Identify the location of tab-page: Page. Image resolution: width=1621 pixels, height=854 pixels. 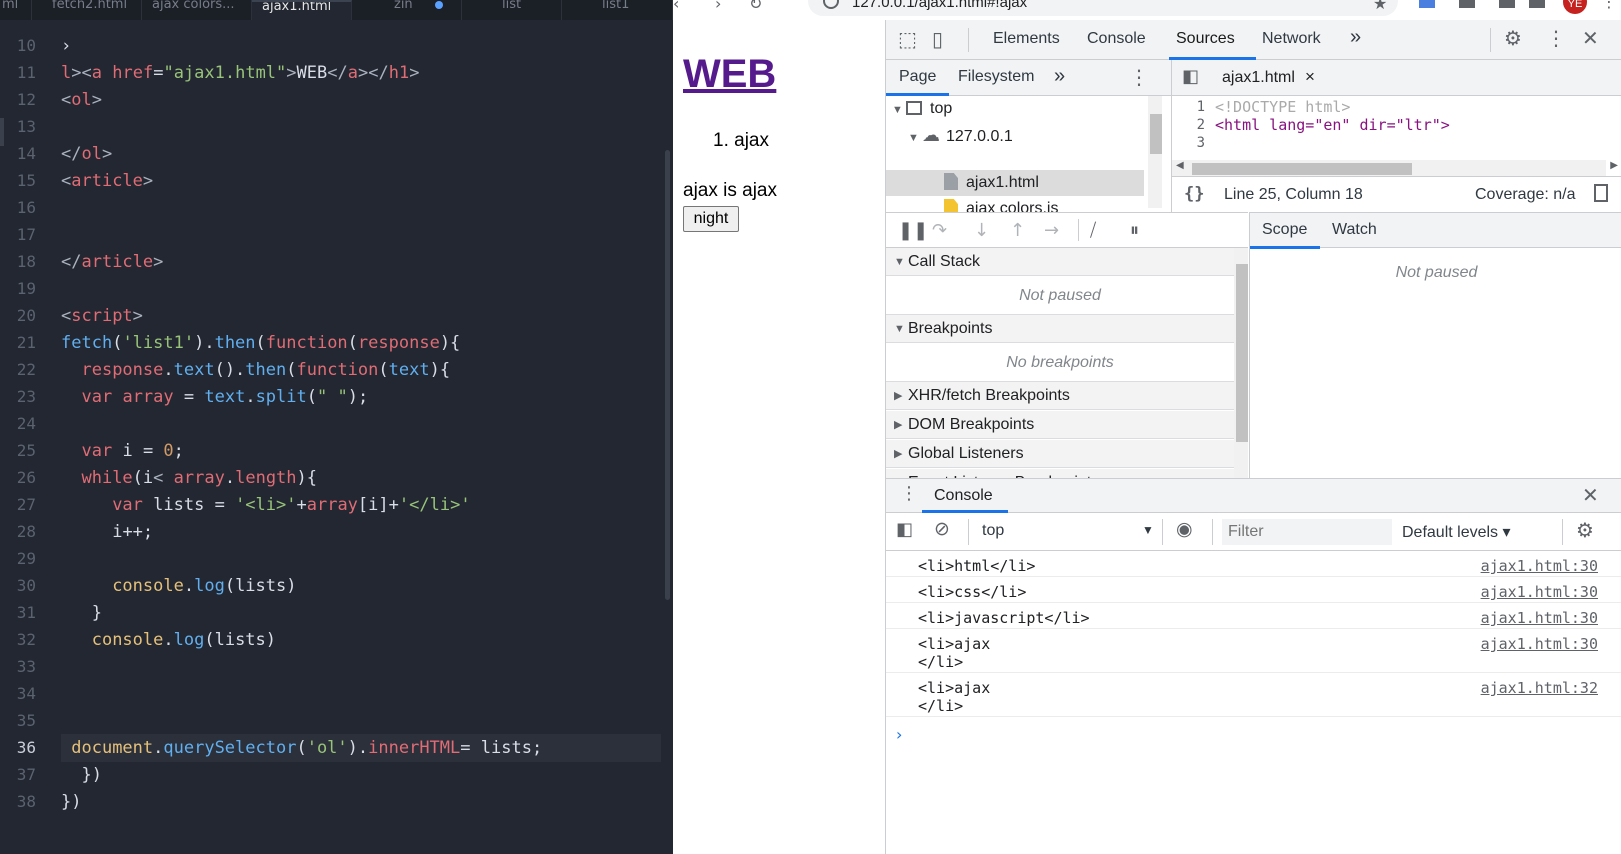
(917, 77).